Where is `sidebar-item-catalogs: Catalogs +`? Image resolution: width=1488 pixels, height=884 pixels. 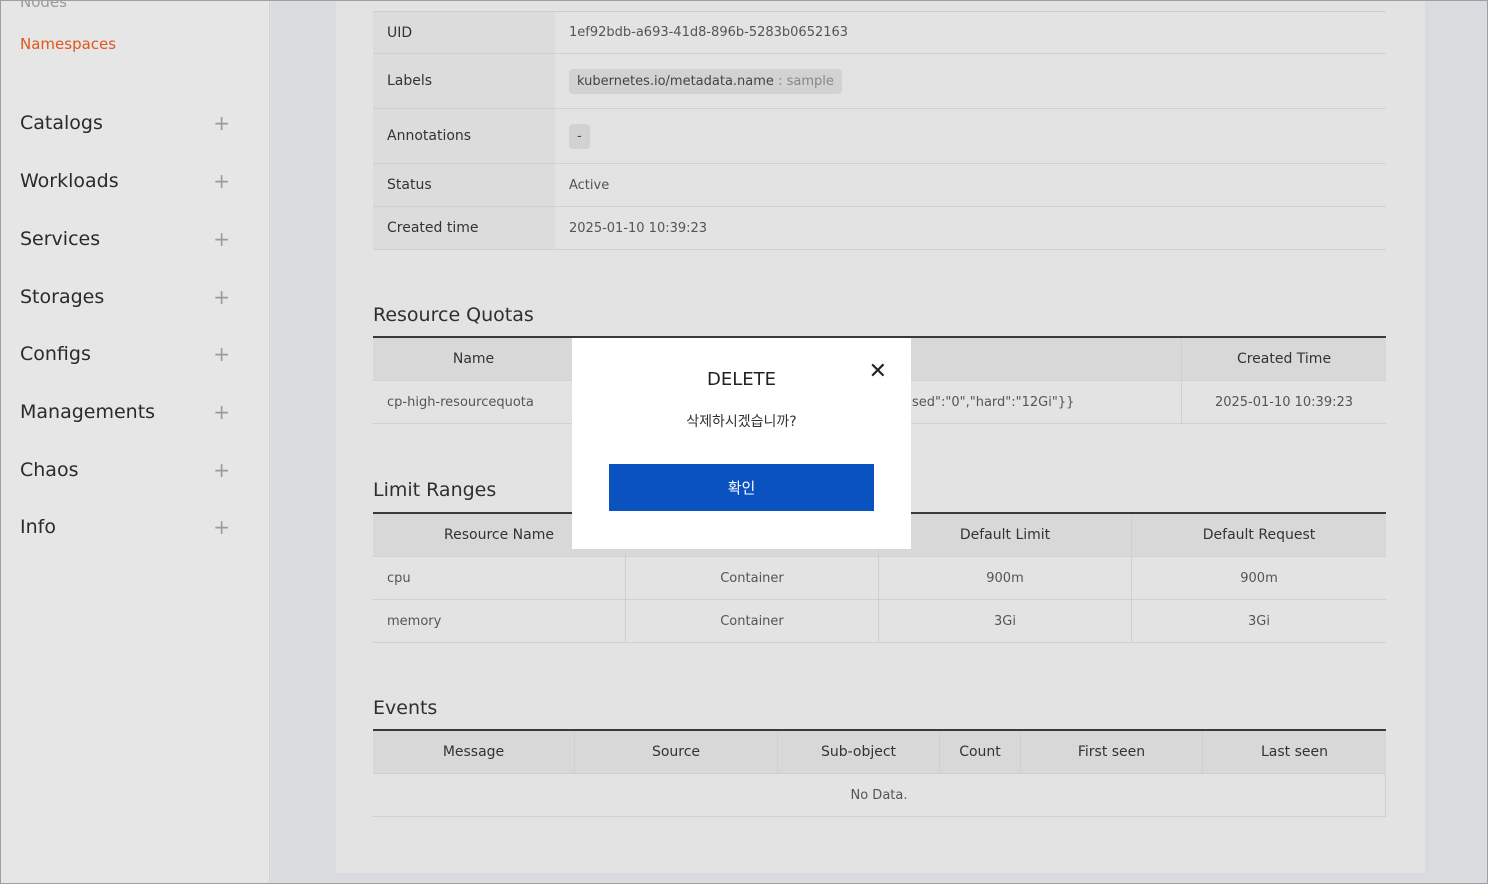 sidebar-item-catalogs: Catalogs + is located at coordinates (125, 123).